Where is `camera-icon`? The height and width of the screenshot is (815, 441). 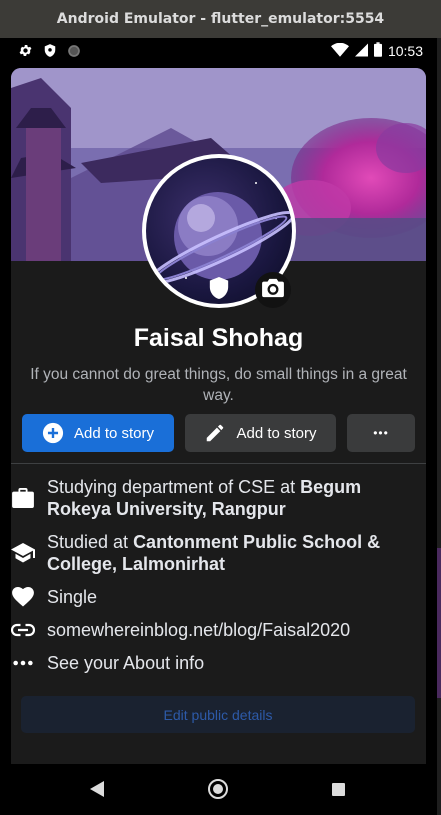
camera-icon is located at coordinates (273, 290).